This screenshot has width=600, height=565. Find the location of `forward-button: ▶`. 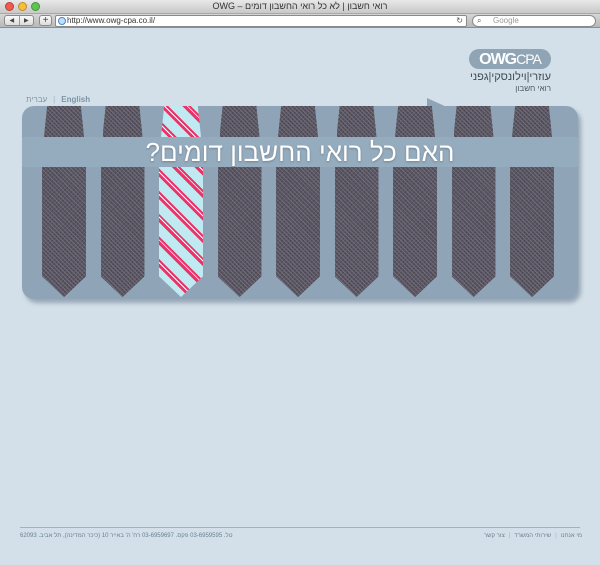

forward-button: ▶ is located at coordinates (26, 20).